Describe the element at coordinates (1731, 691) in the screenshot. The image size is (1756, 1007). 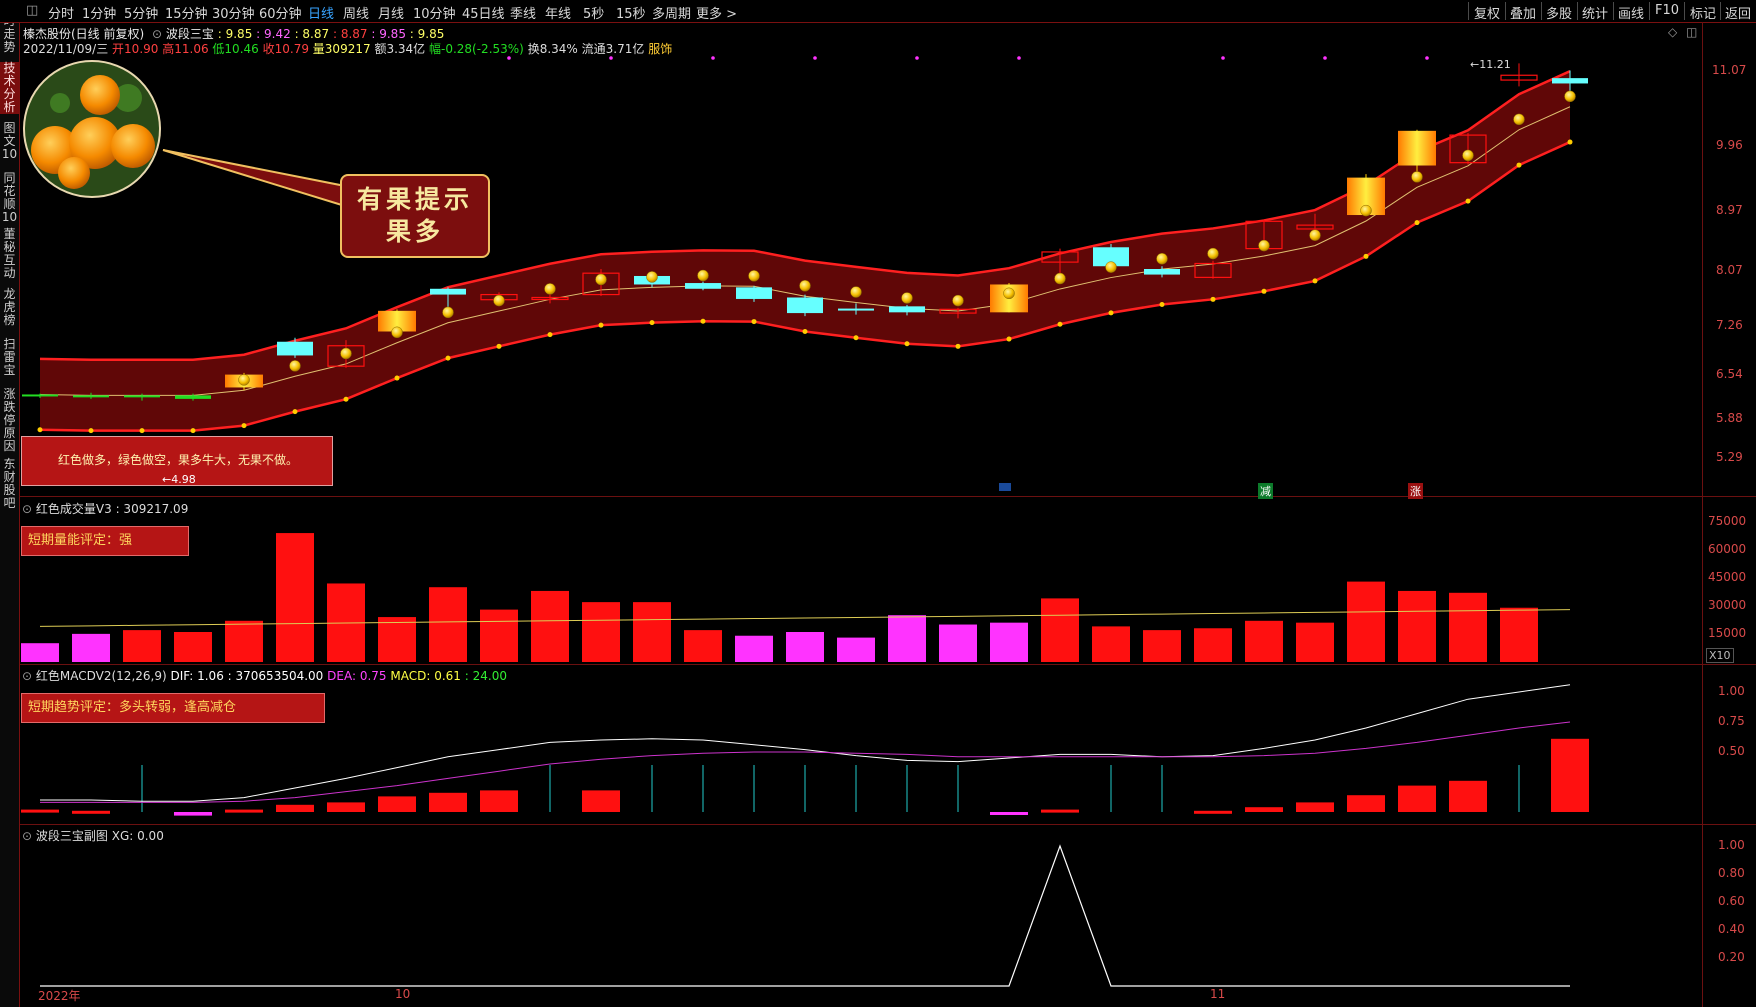
I see `macd-tick: 1.00` at that location.